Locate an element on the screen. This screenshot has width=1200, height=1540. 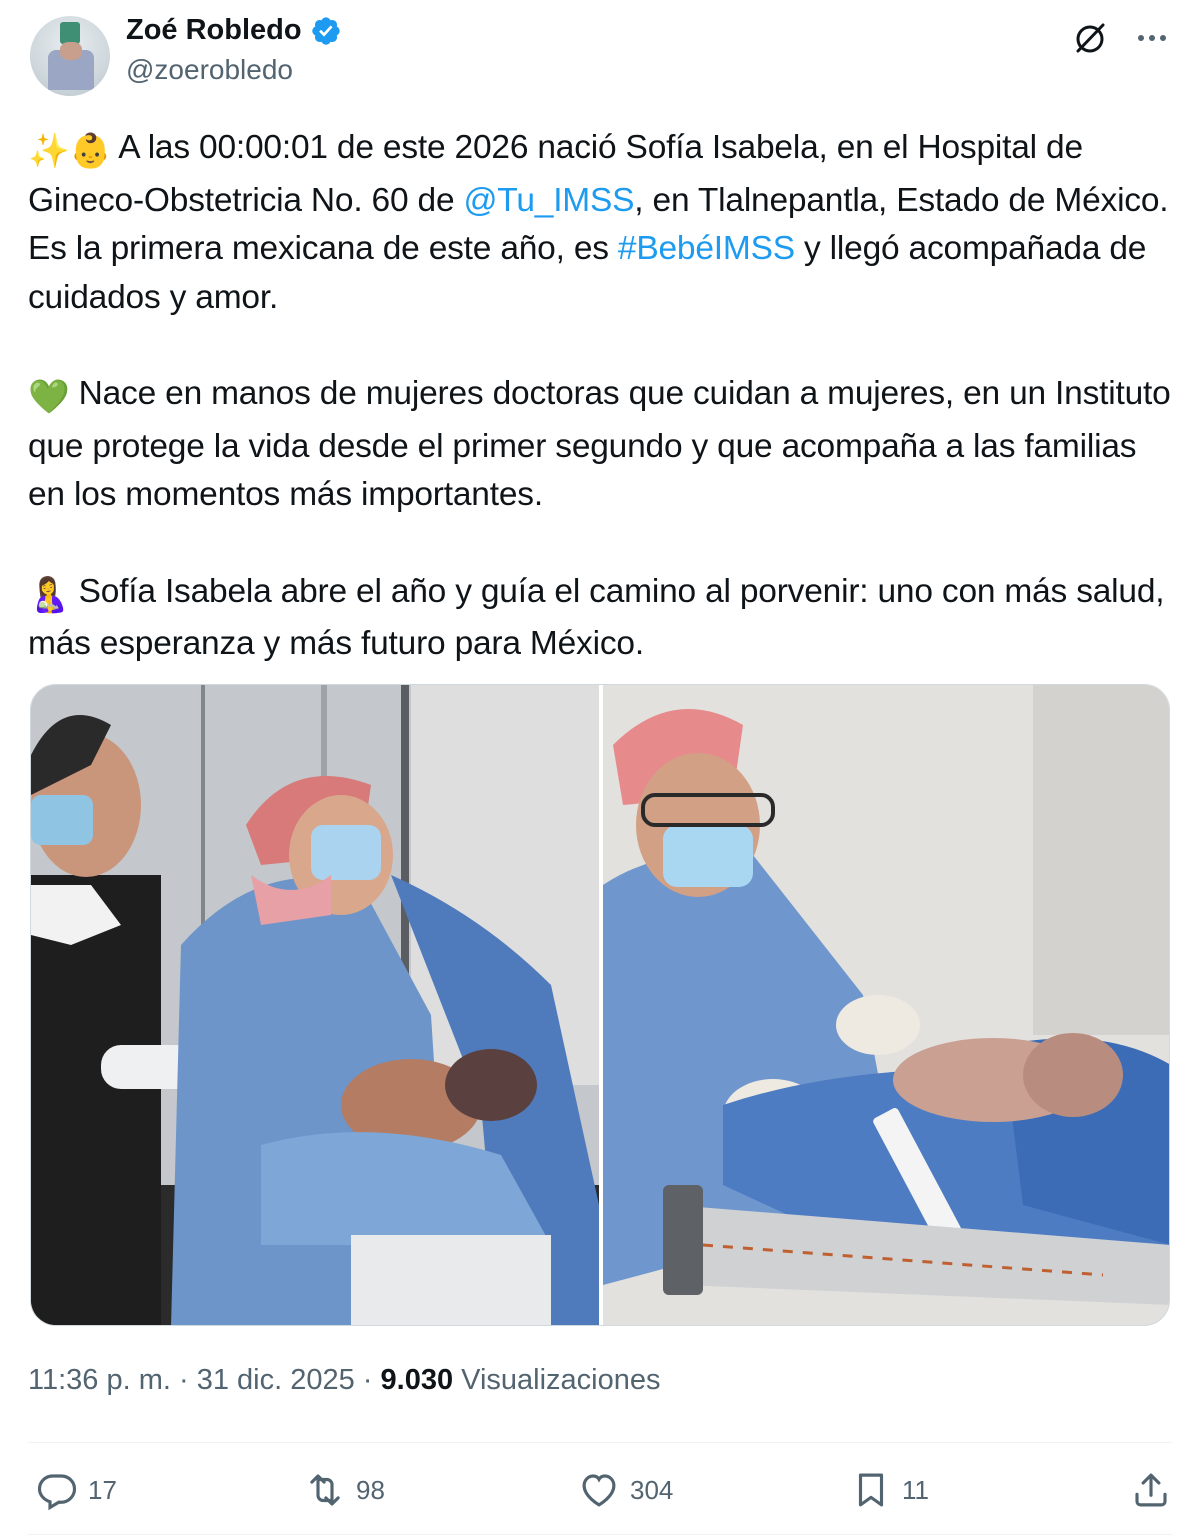
verified-badge-icon is located at coordinates (325, 30).